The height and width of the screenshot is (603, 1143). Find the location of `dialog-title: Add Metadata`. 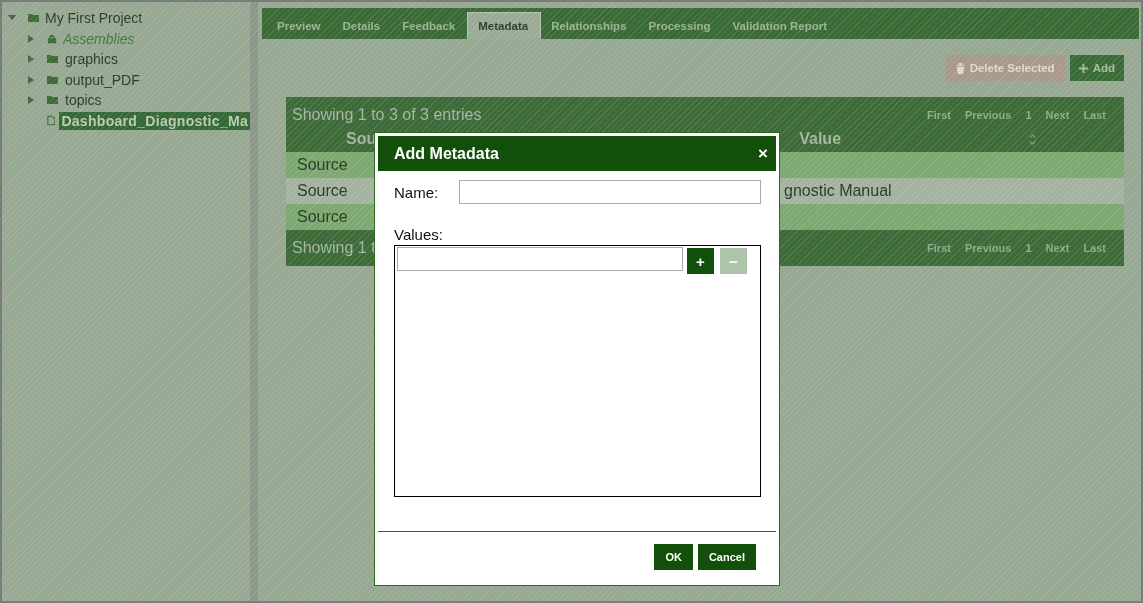

dialog-title: Add Metadata is located at coordinates (446, 153).